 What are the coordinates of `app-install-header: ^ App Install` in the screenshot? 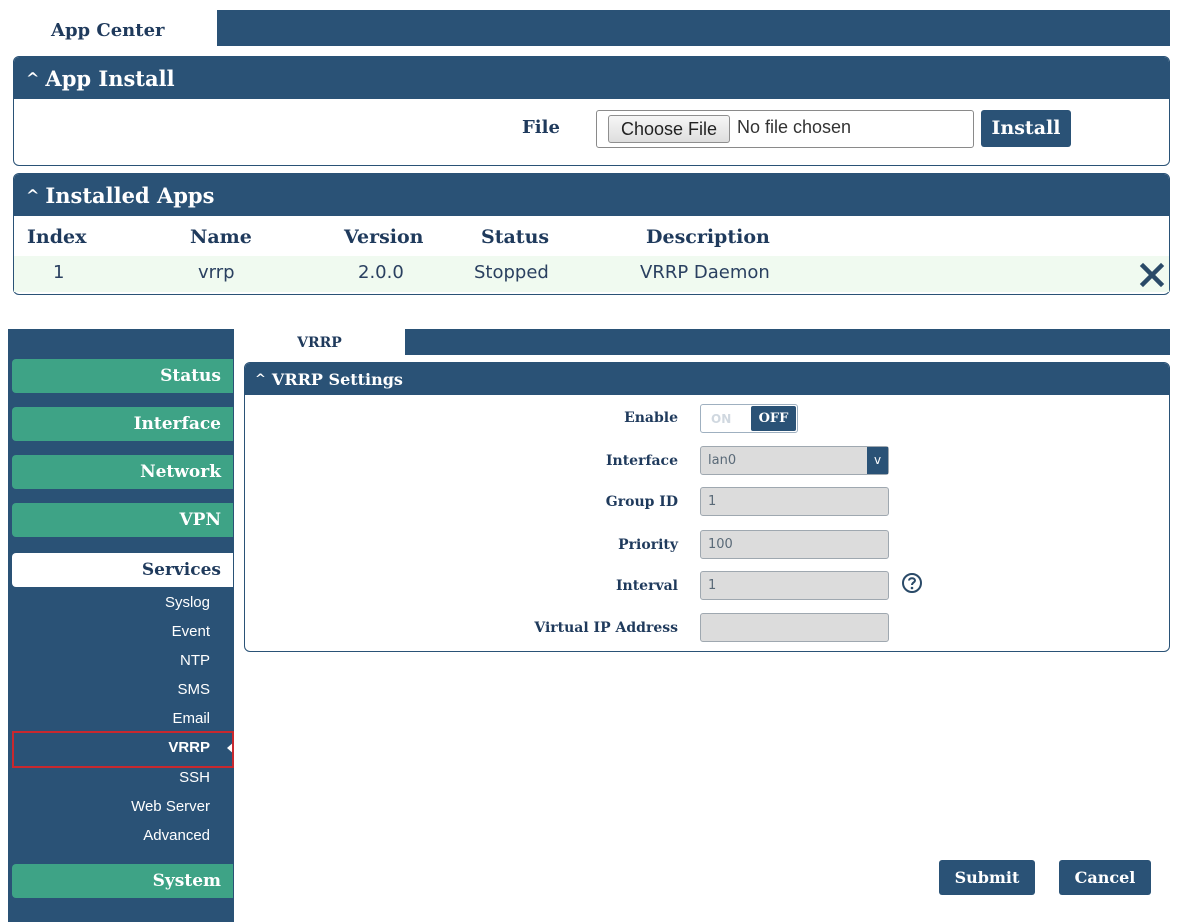 It's located at (591, 78).